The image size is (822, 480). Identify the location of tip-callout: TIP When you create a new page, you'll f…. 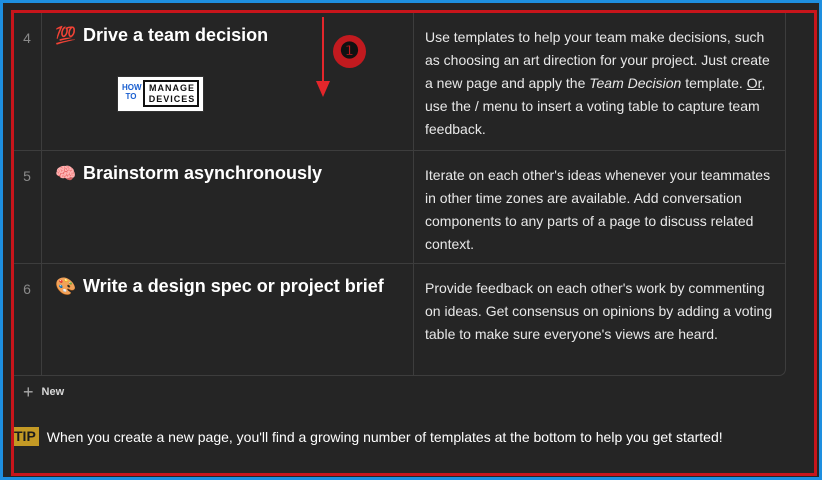
(367, 436).